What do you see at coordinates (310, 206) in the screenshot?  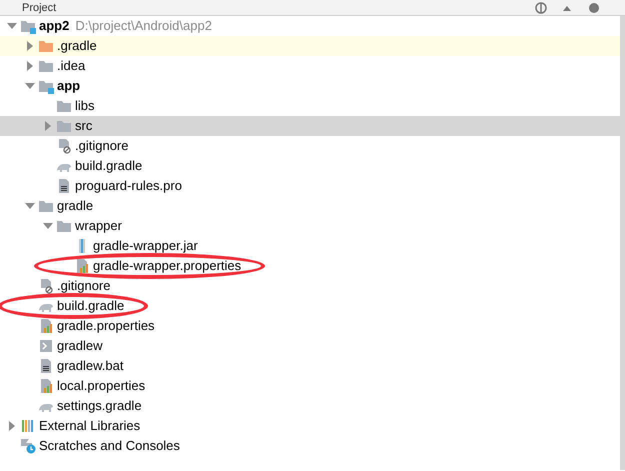 I see `tree-row: gradle` at bounding box center [310, 206].